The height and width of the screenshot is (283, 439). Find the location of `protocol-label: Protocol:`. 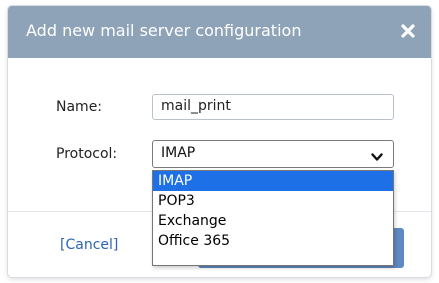

protocol-label: Protocol: is located at coordinates (87, 154).